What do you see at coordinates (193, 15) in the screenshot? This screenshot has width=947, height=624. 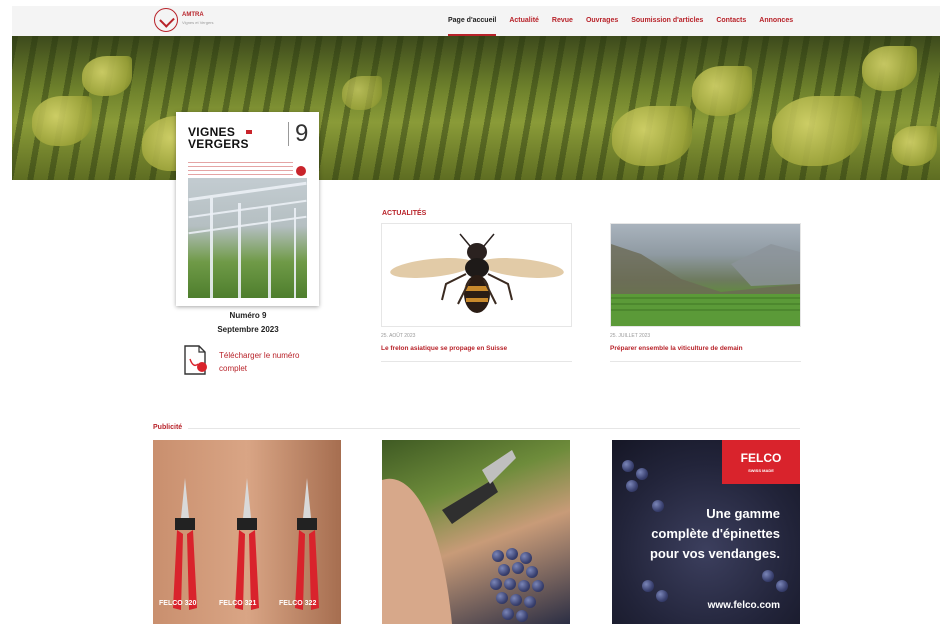 I see `logo-name: AMTRA` at bounding box center [193, 15].